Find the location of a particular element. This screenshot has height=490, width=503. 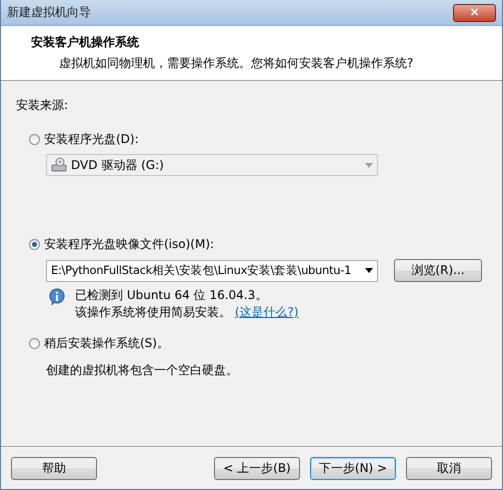

cancel-button: 取消 is located at coordinates (449, 468).